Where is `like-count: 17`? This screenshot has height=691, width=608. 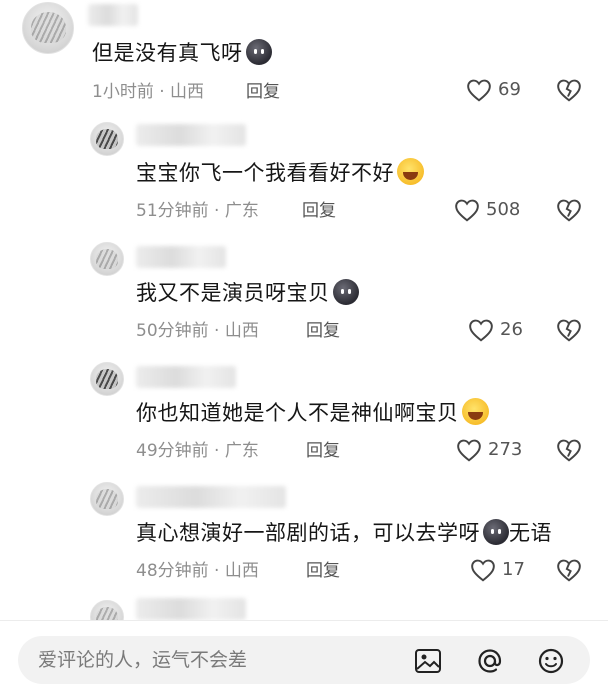
like-count: 17 is located at coordinates (513, 569).